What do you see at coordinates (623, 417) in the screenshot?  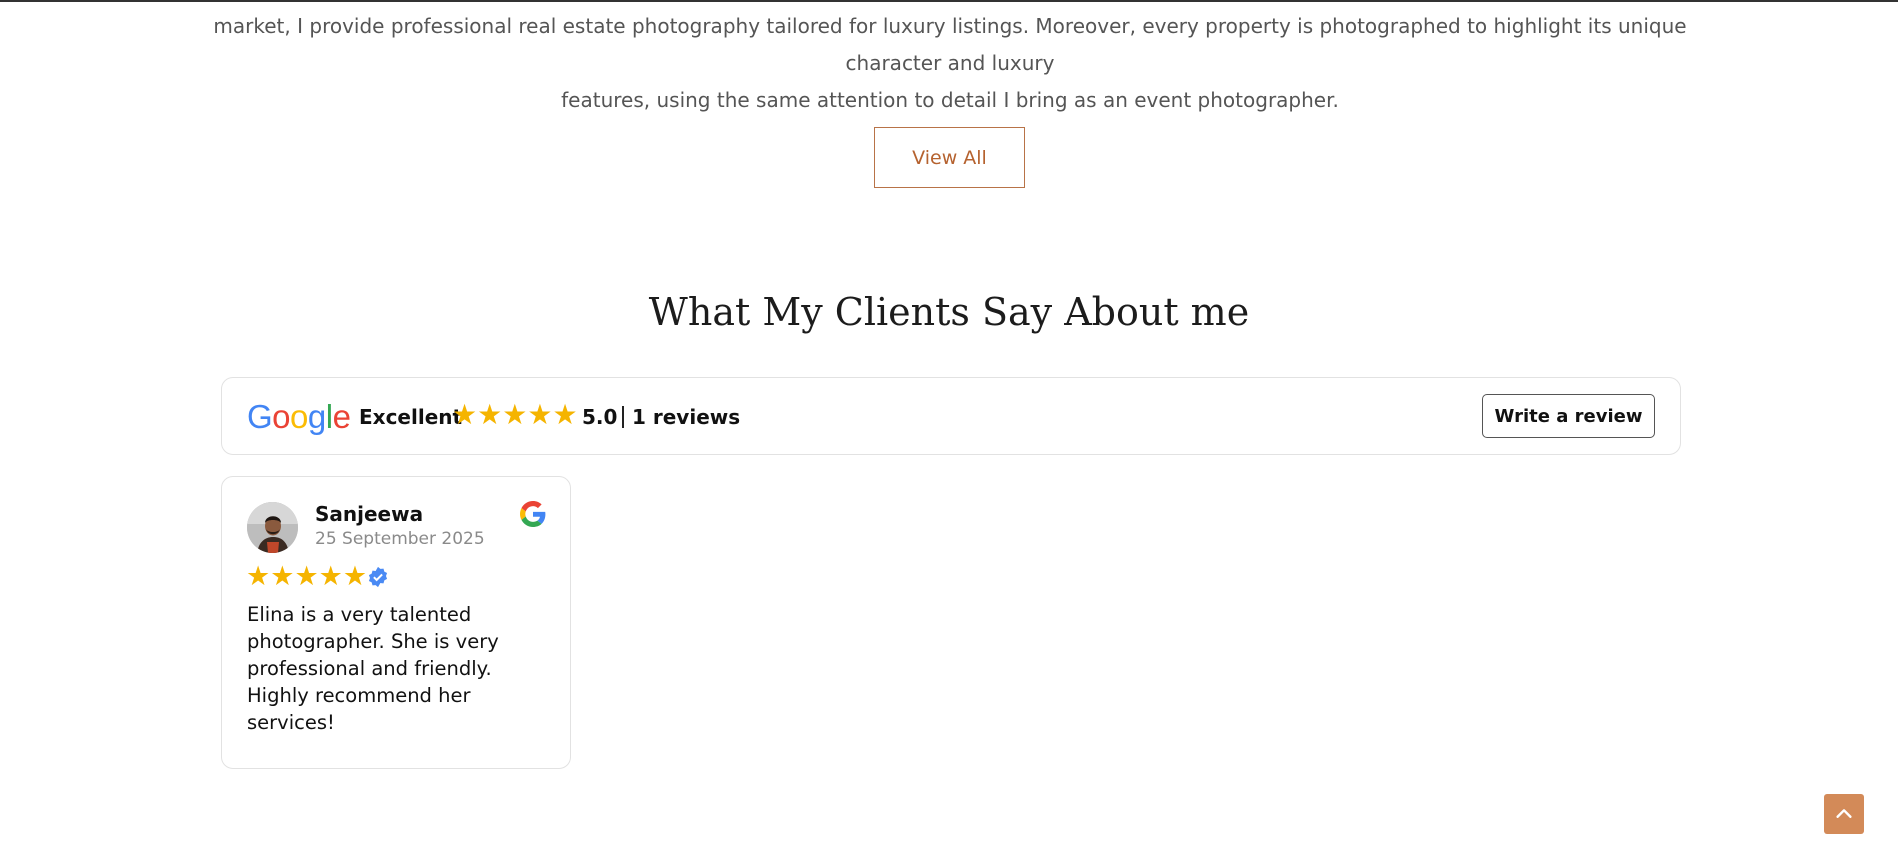 I see `summary-divider` at bounding box center [623, 417].